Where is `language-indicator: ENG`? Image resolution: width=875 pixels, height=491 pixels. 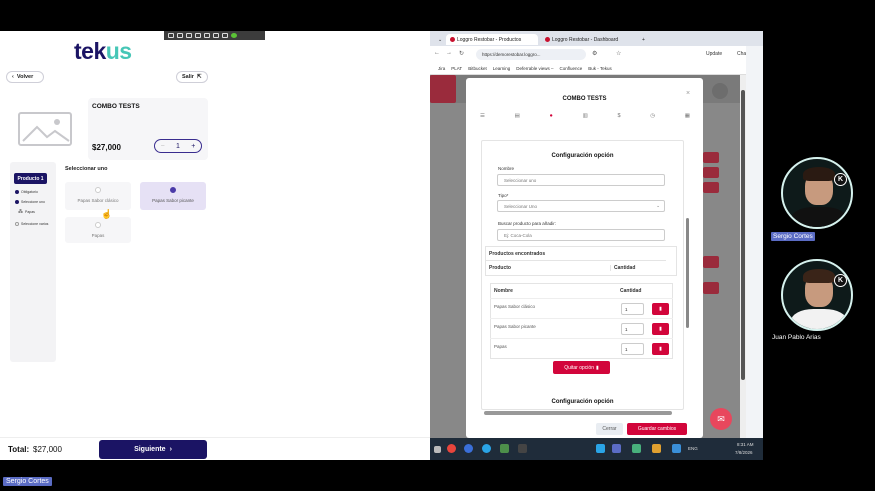 language-indicator: ENG is located at coordinates (693, 448).